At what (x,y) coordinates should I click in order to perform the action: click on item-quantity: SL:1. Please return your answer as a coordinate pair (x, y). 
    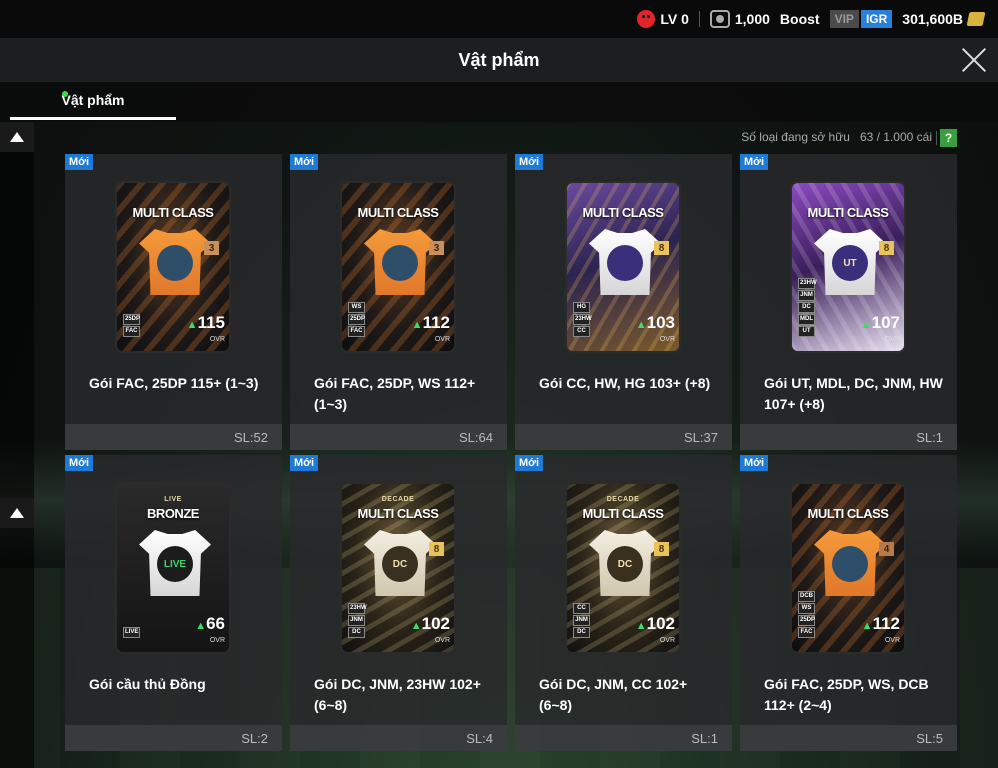
    Looking at the image, I should click on (929, 437).